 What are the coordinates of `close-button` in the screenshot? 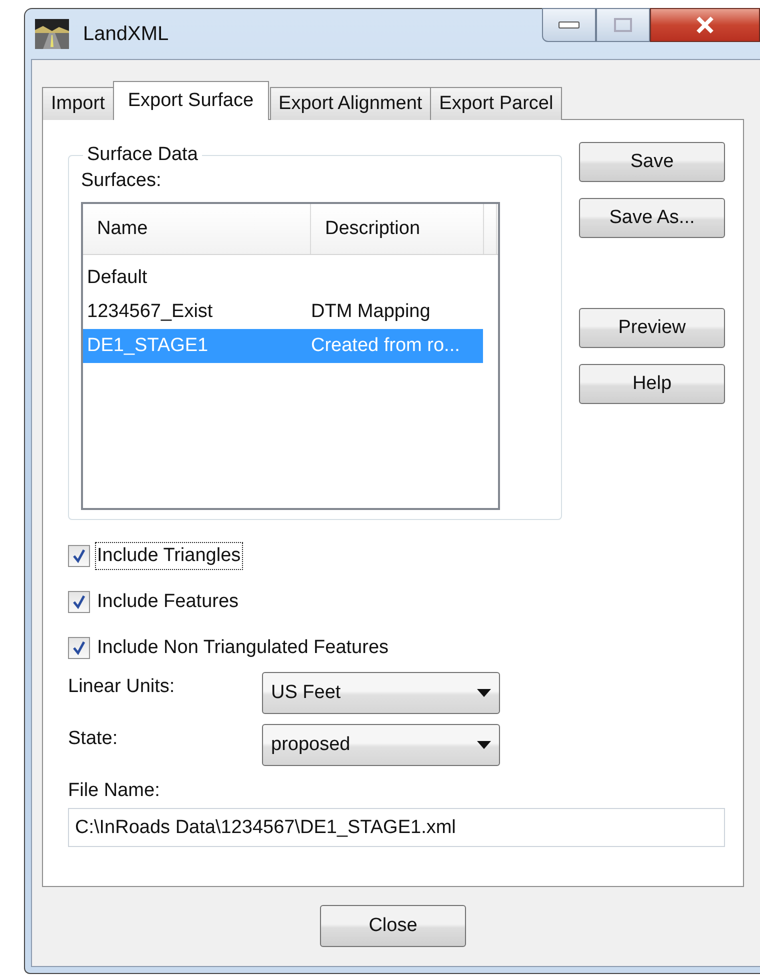 It's located at (705, 25).